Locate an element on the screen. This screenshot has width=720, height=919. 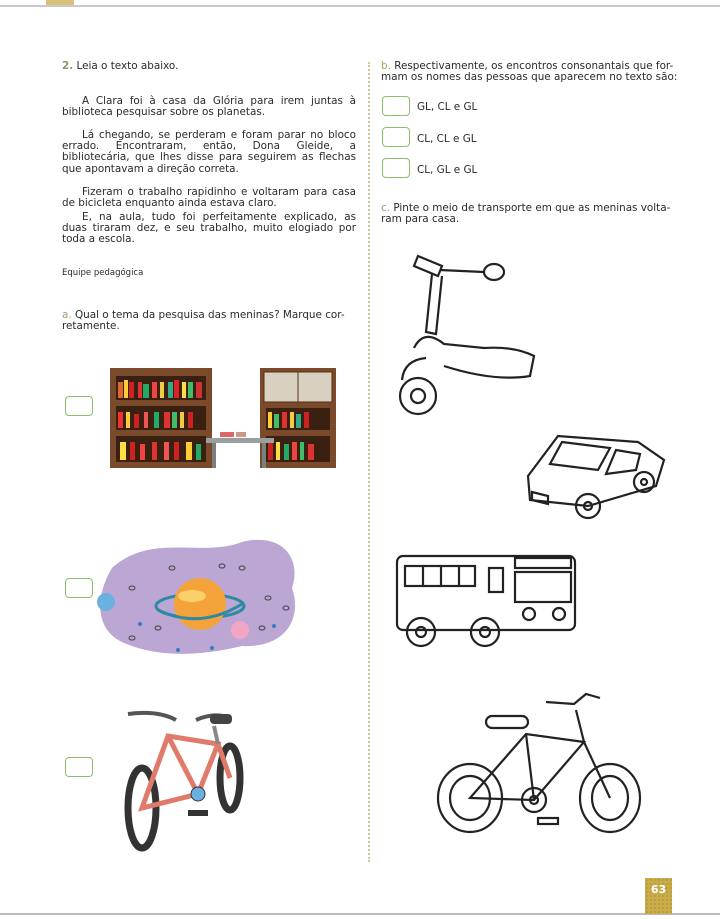
bottom-rule is located at coordinates (360, 914).